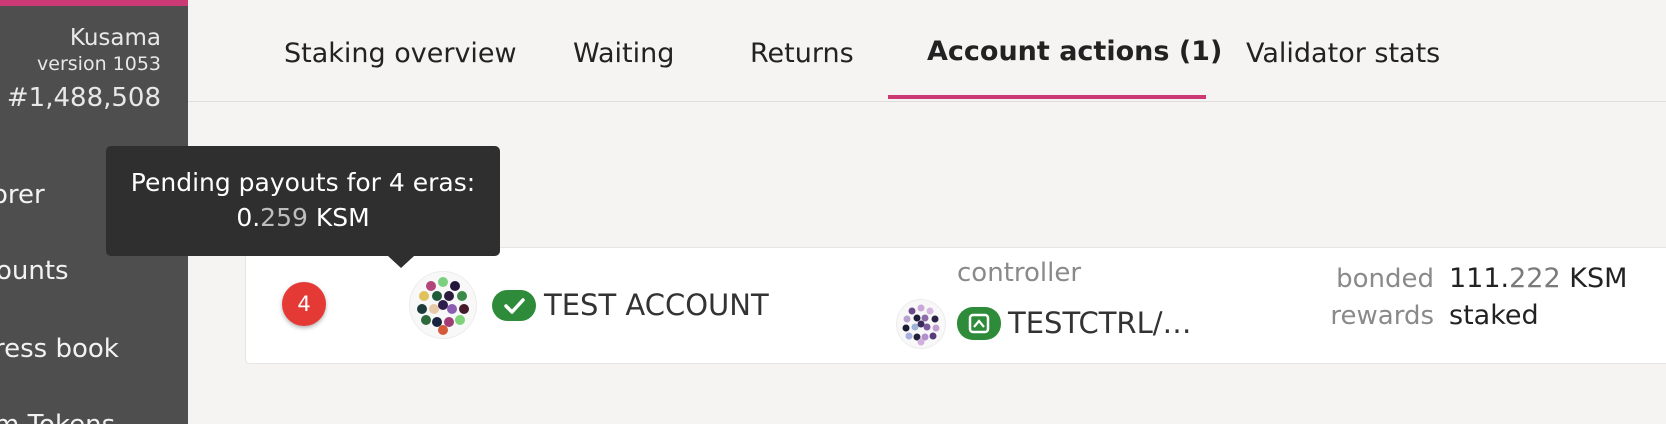 The height and width of the screenshot is (424, 1666). I want to click on bonded-dec: 222, so click(1535, 278).